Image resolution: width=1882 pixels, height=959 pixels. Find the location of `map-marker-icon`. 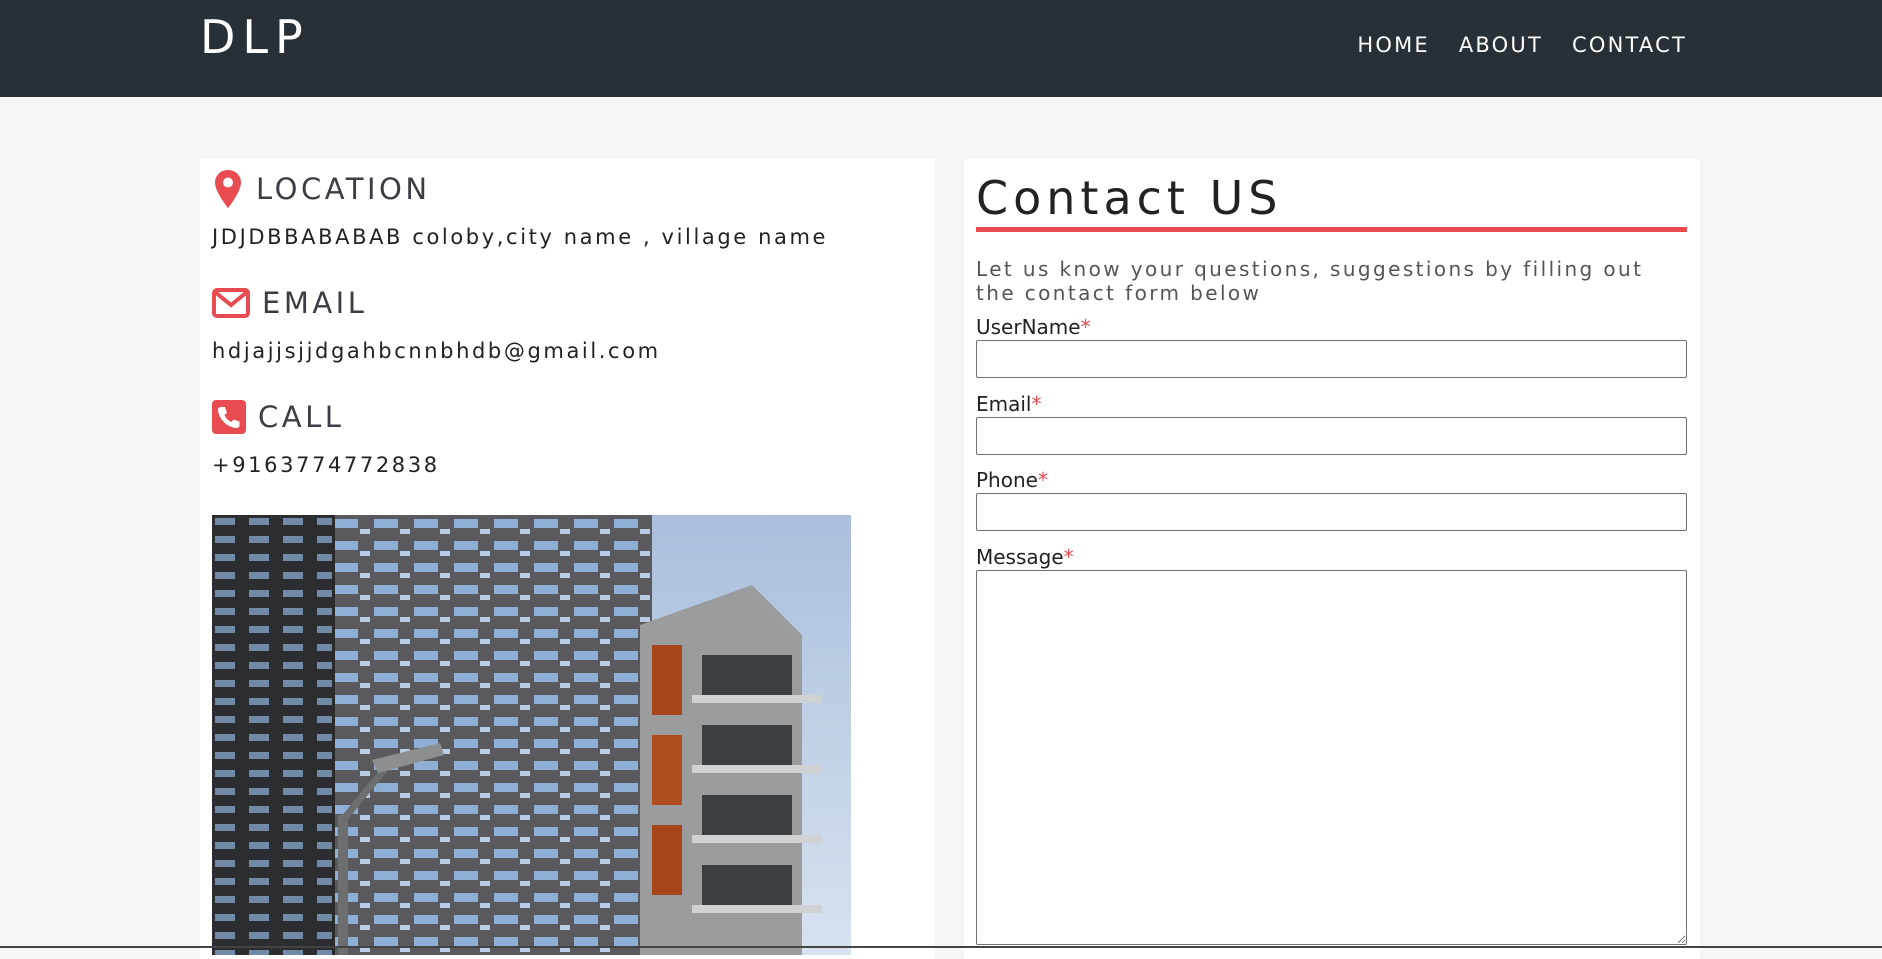

map-marker-icon is located at coordinates (228, 189).